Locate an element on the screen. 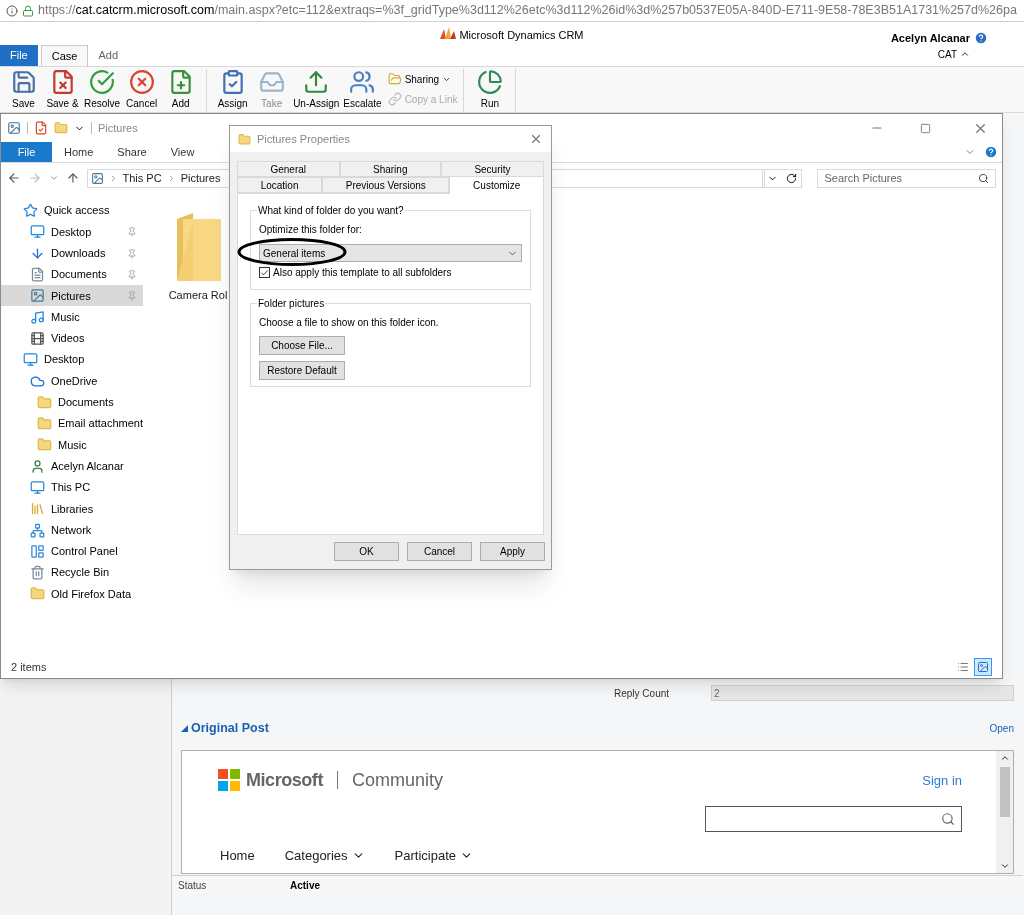  item-count: 2 items is located at coordinates (29, 667).